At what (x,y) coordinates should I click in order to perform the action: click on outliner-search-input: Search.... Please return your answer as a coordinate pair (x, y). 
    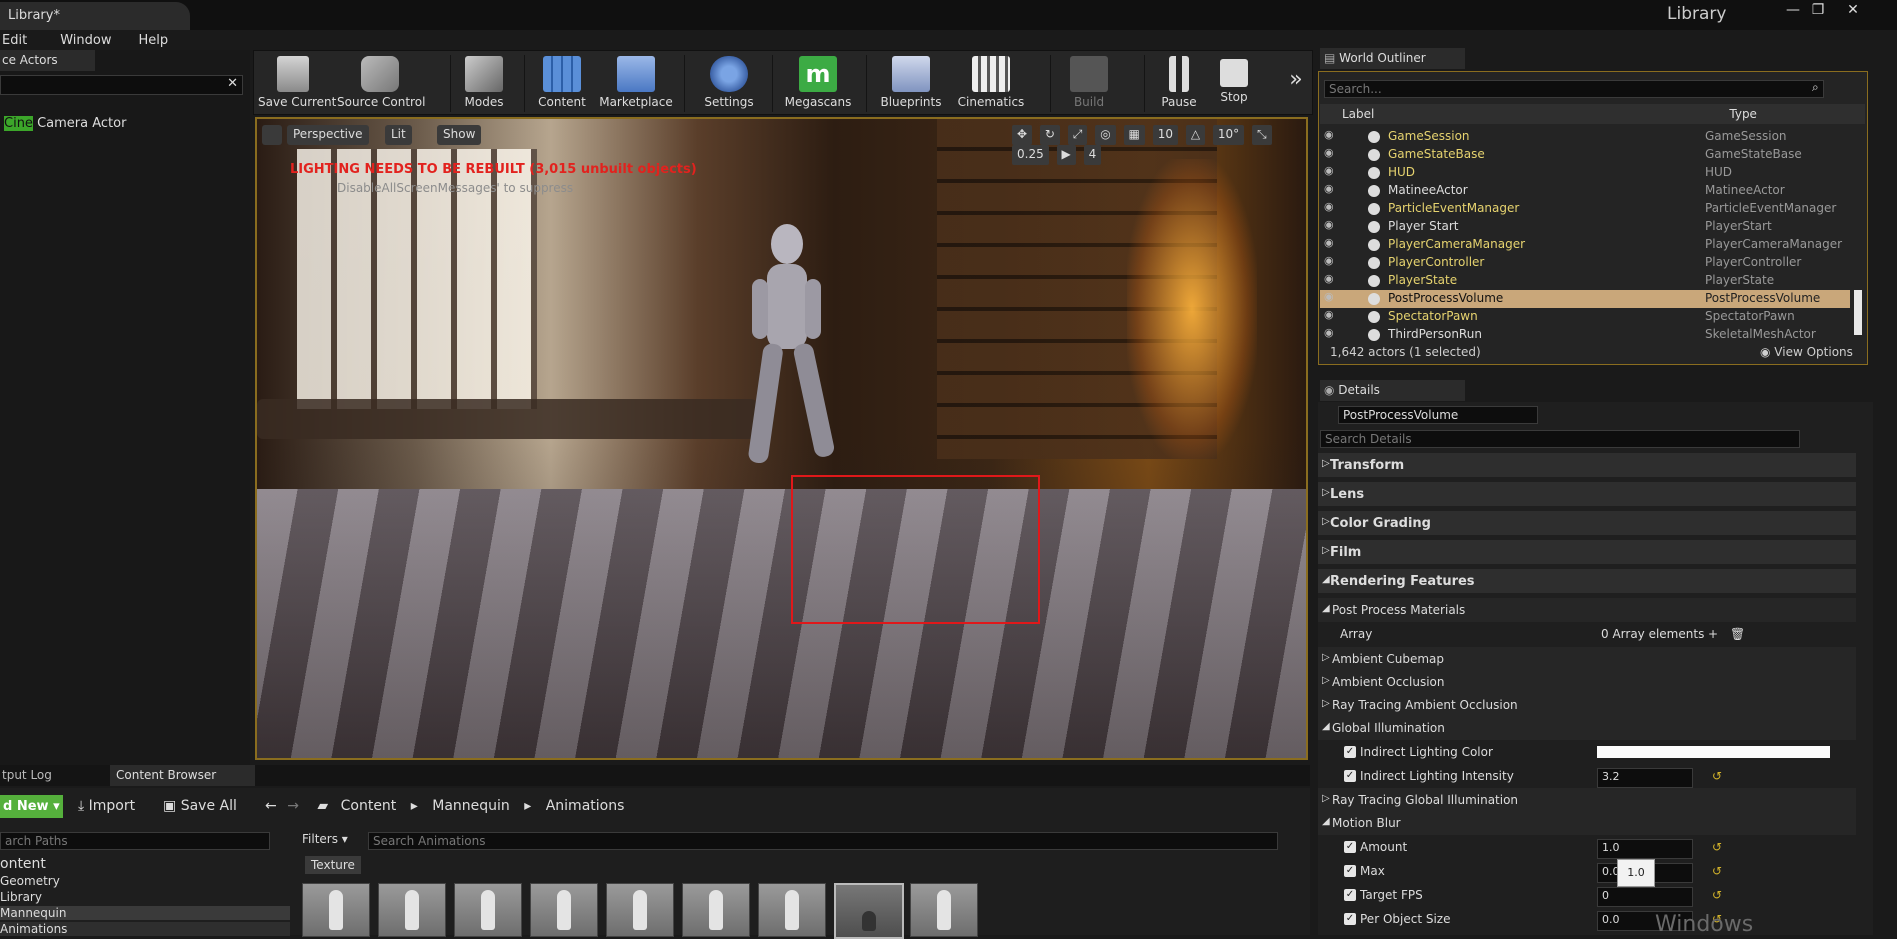
    Looking at the image, I should click on (1574, 89).